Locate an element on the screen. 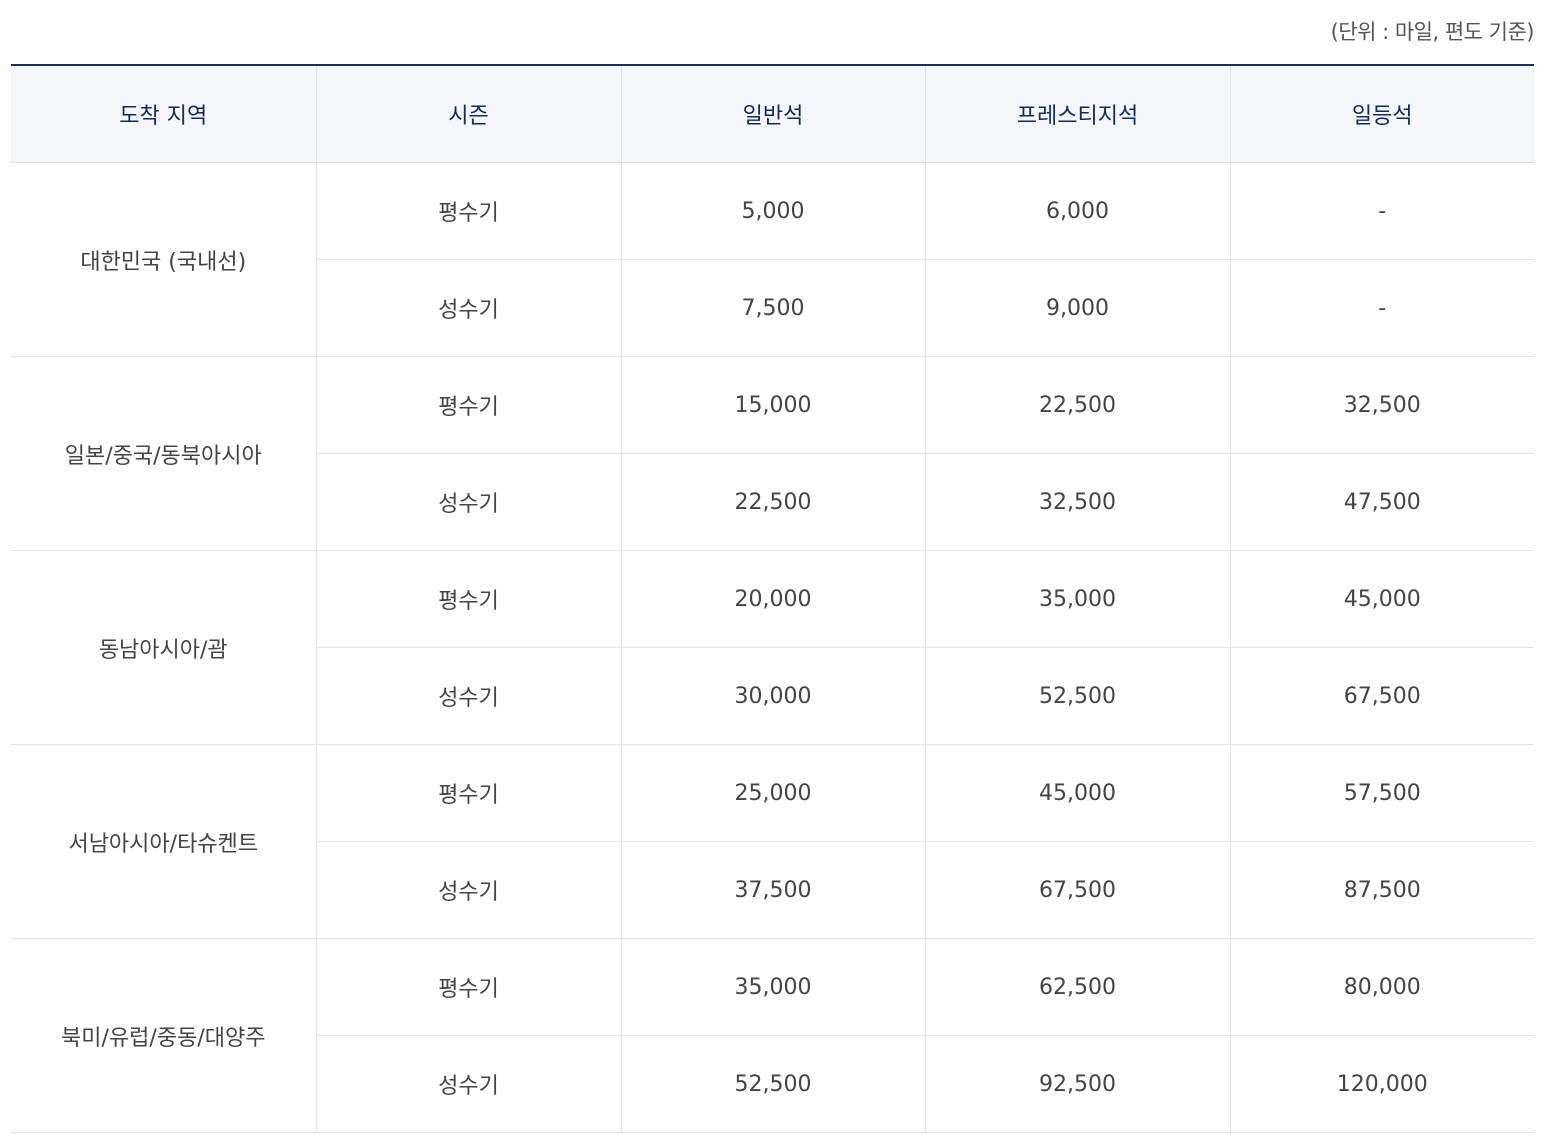 This screenshot has height=1146, width=1551. prestige-cell: 67,500 is located at coordinates (1077, 890).